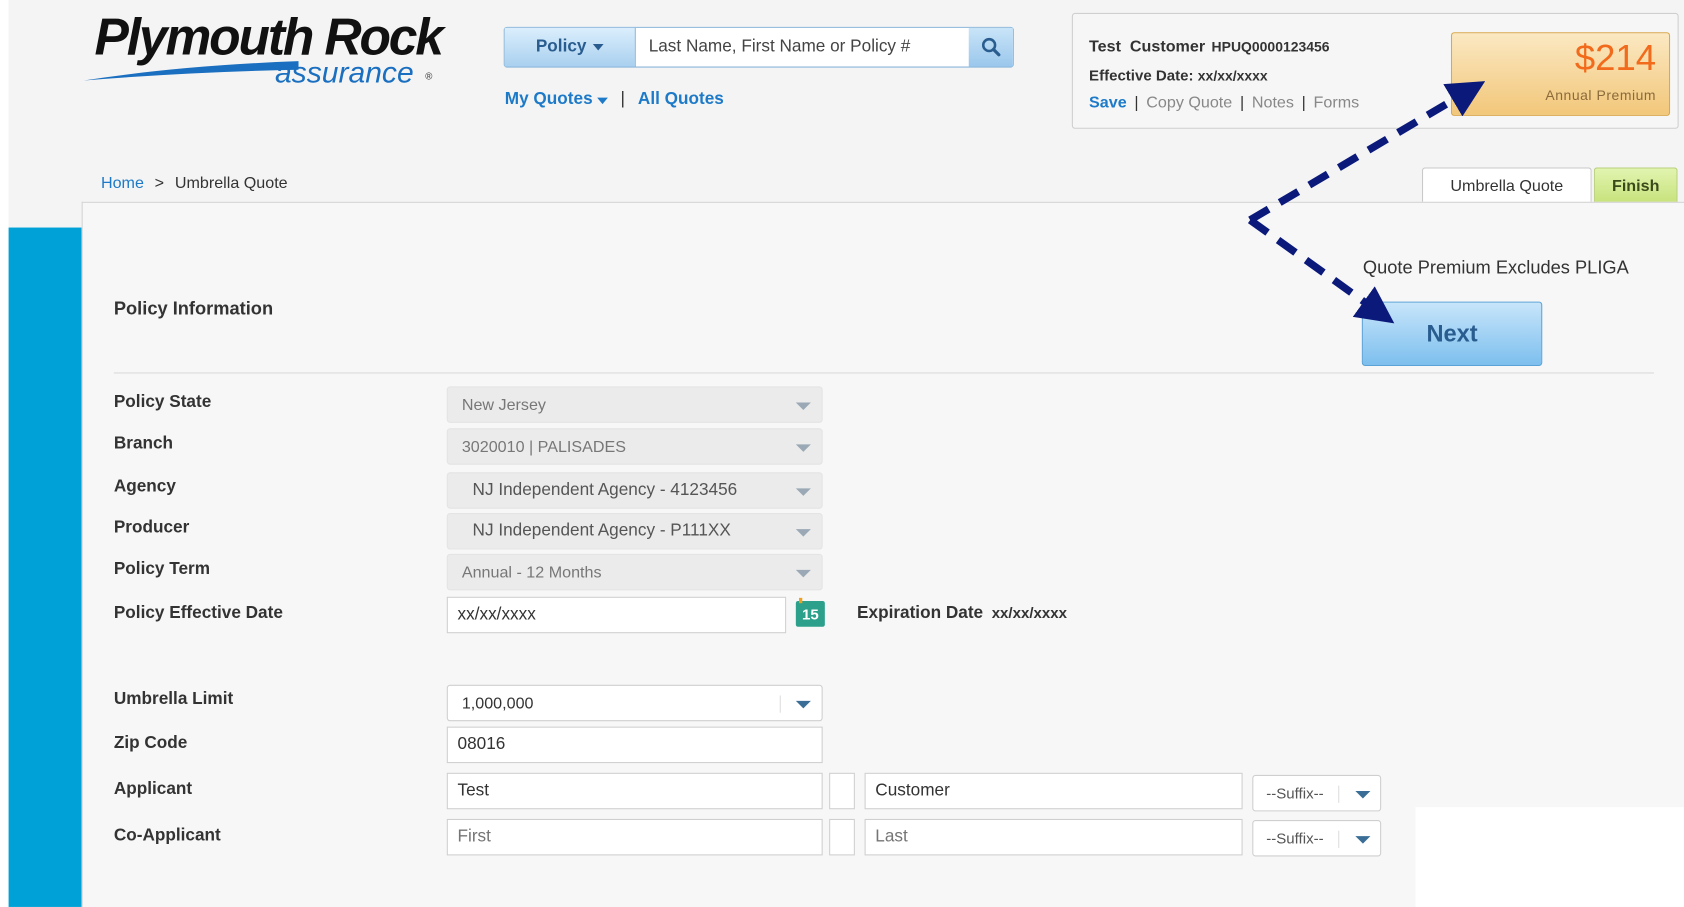 Image resolution: width=1684 pixels, height=907 pixels. What do you see at coordinates (810, 612) in the screenshot?
I see `calendar-icon: 15` at bounding box center [810, 612].